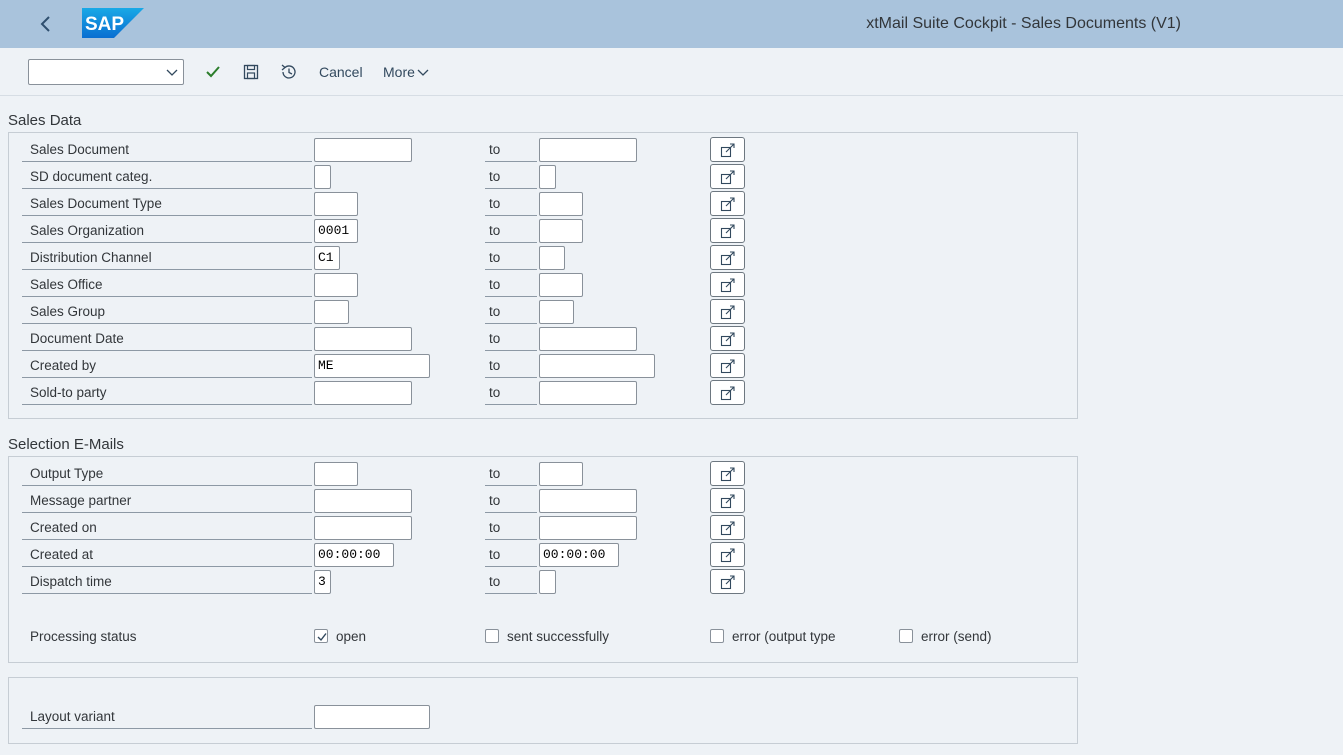  I want to click on distribution-channel-from-input: C1, so click(327, 258).